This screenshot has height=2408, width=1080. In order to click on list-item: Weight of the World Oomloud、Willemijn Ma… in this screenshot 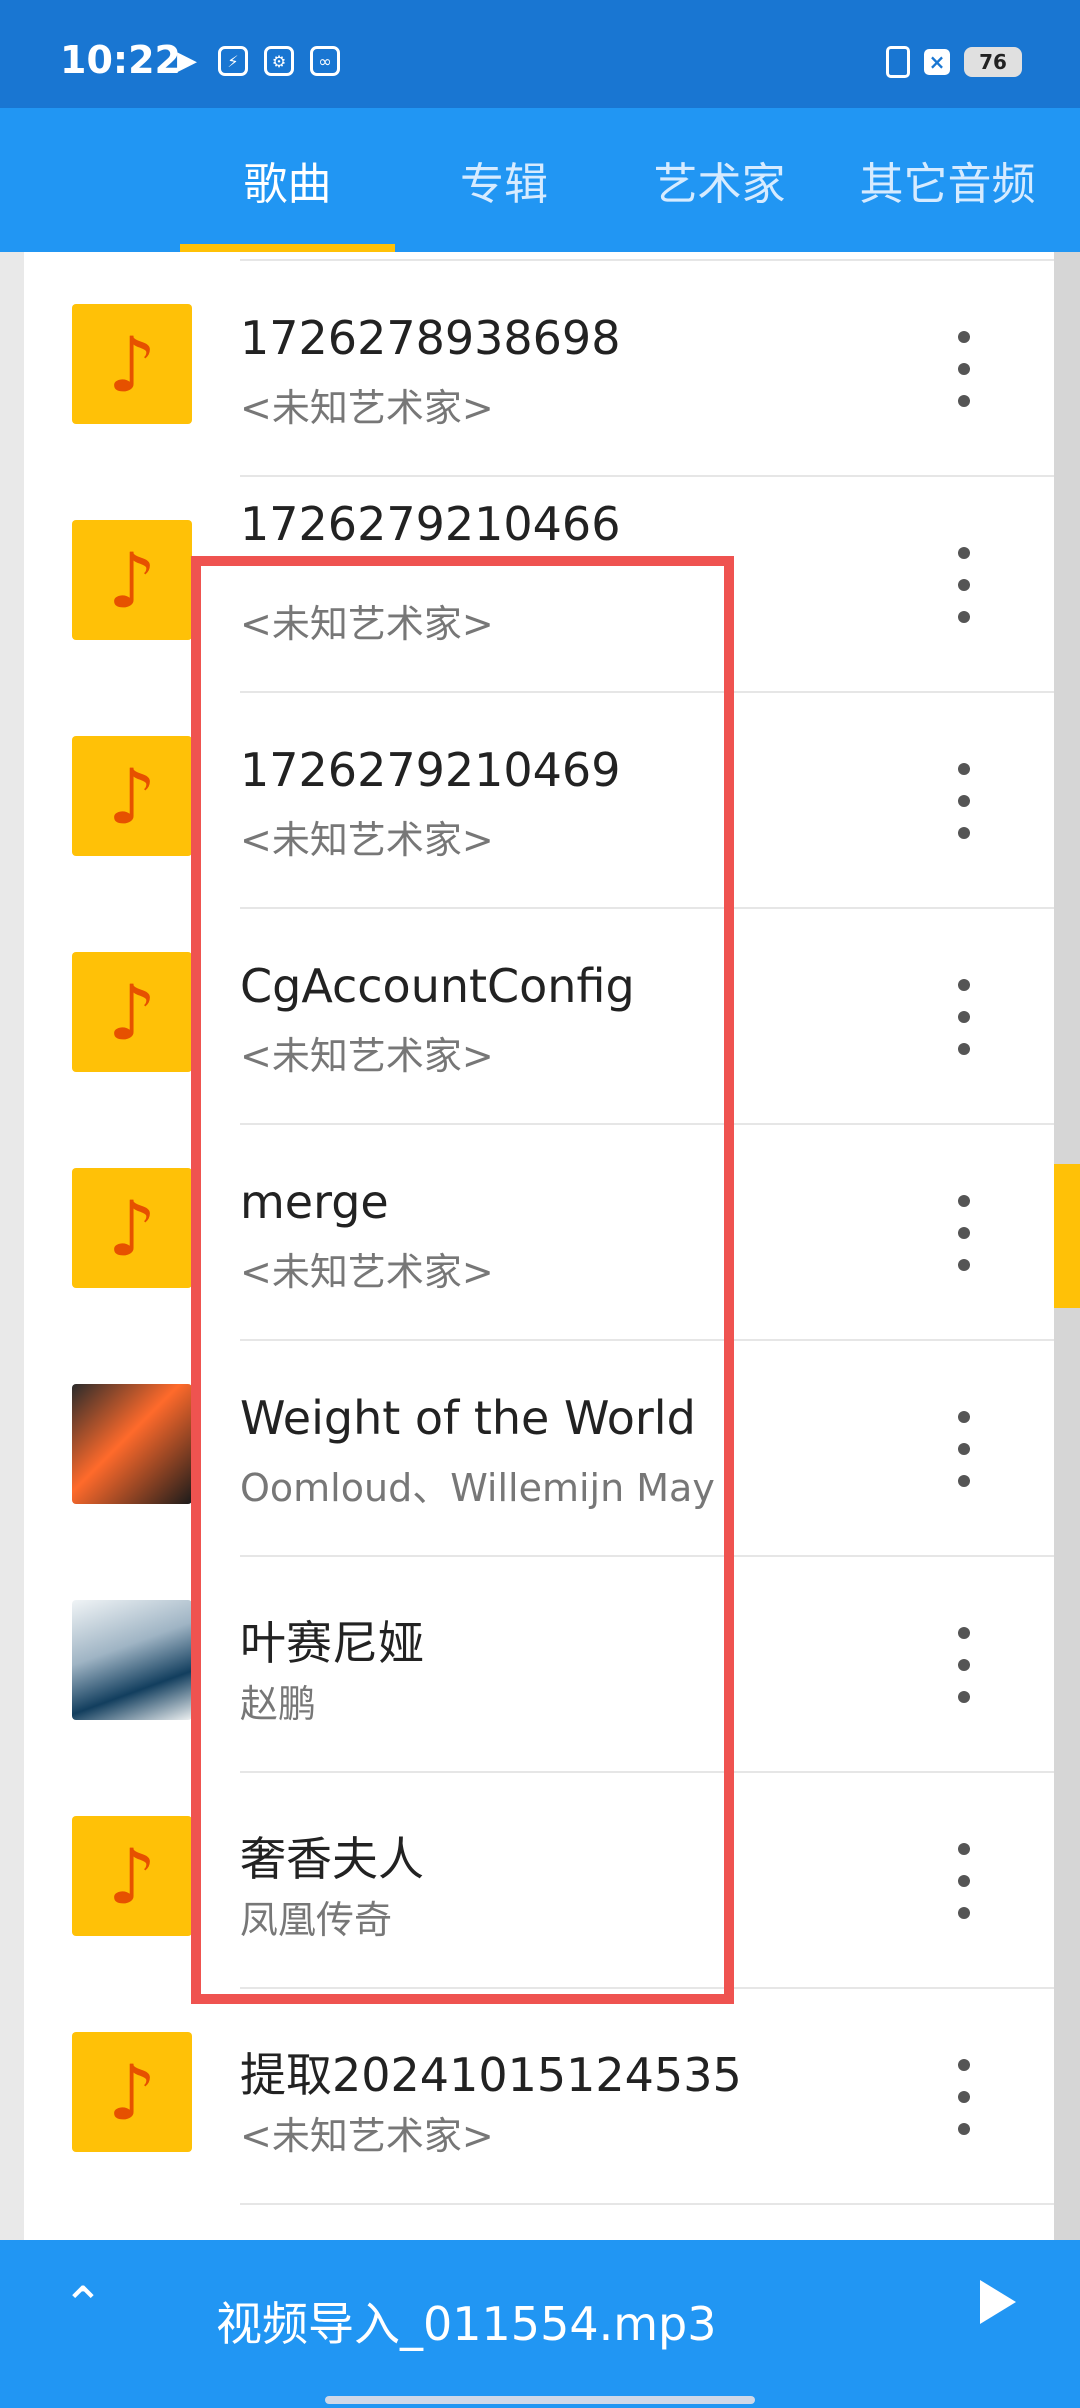, I will do `click(539, 1449)`.